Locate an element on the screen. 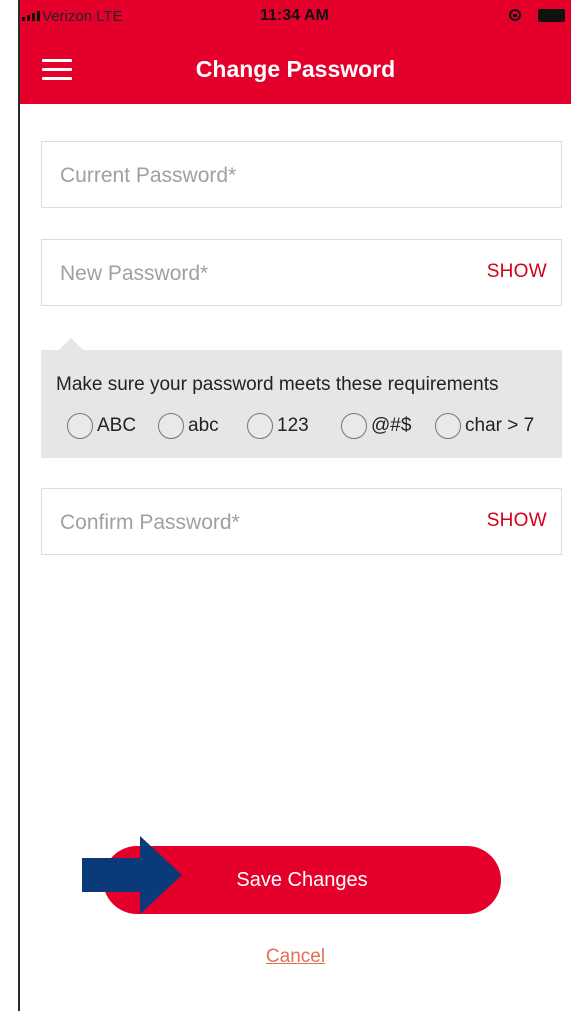 The width and height of the screenshot is (571, 1011). requirement-label: abc is located at coordinates (203, 425).